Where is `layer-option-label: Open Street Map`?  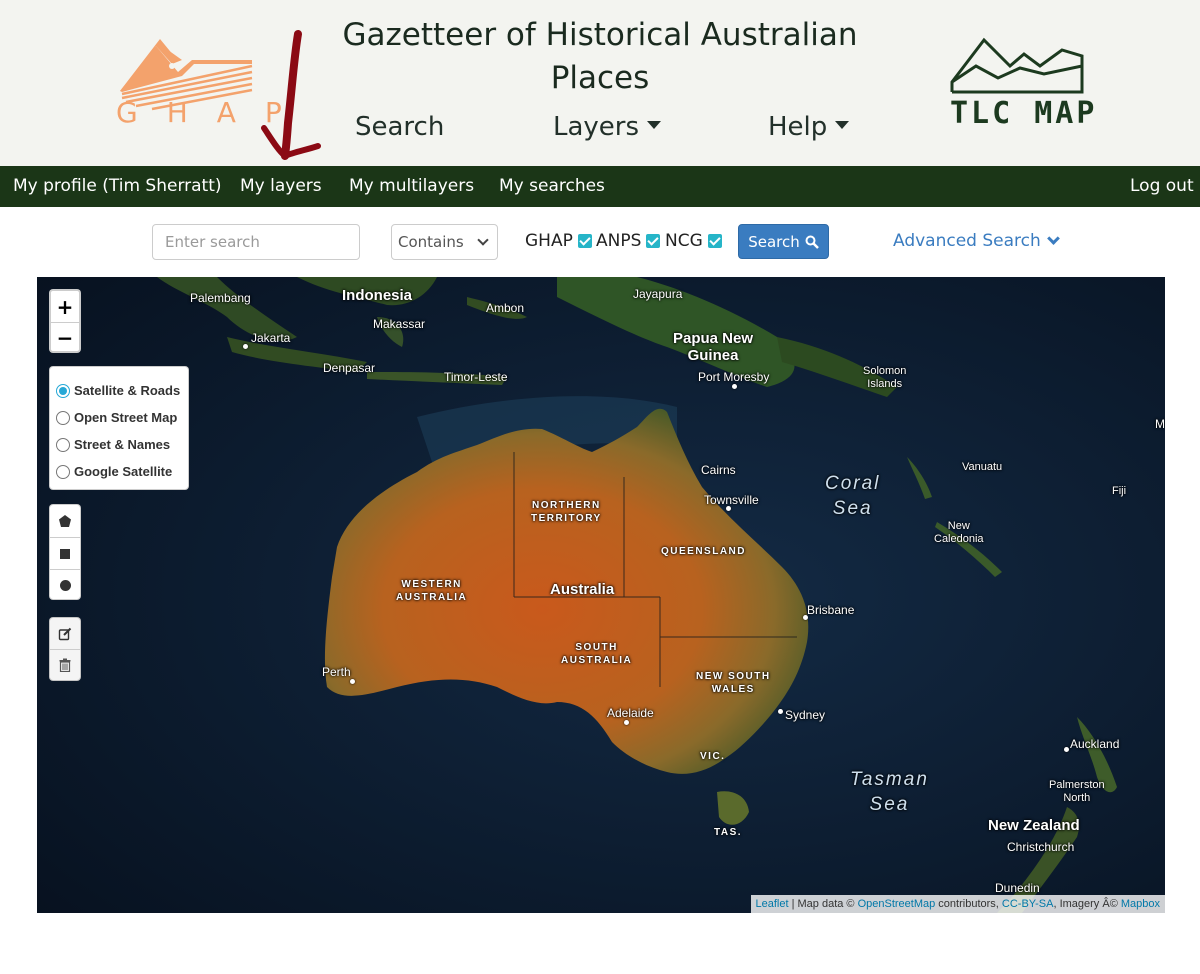
layer-option-label: Open Street Map is located at coordinates (126, 417).